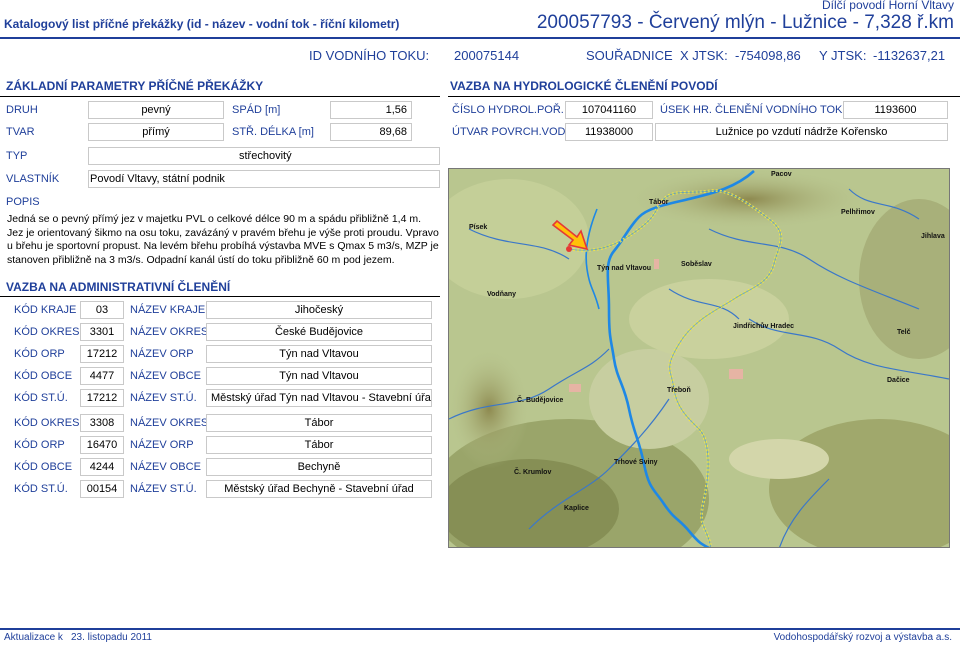 The width and height of the screenshot is (960, 645). Describe the element at coordinates (887, 6) in the screenshot. I see `region-name: Dílčí povodí Horní Vltavy` at that location.